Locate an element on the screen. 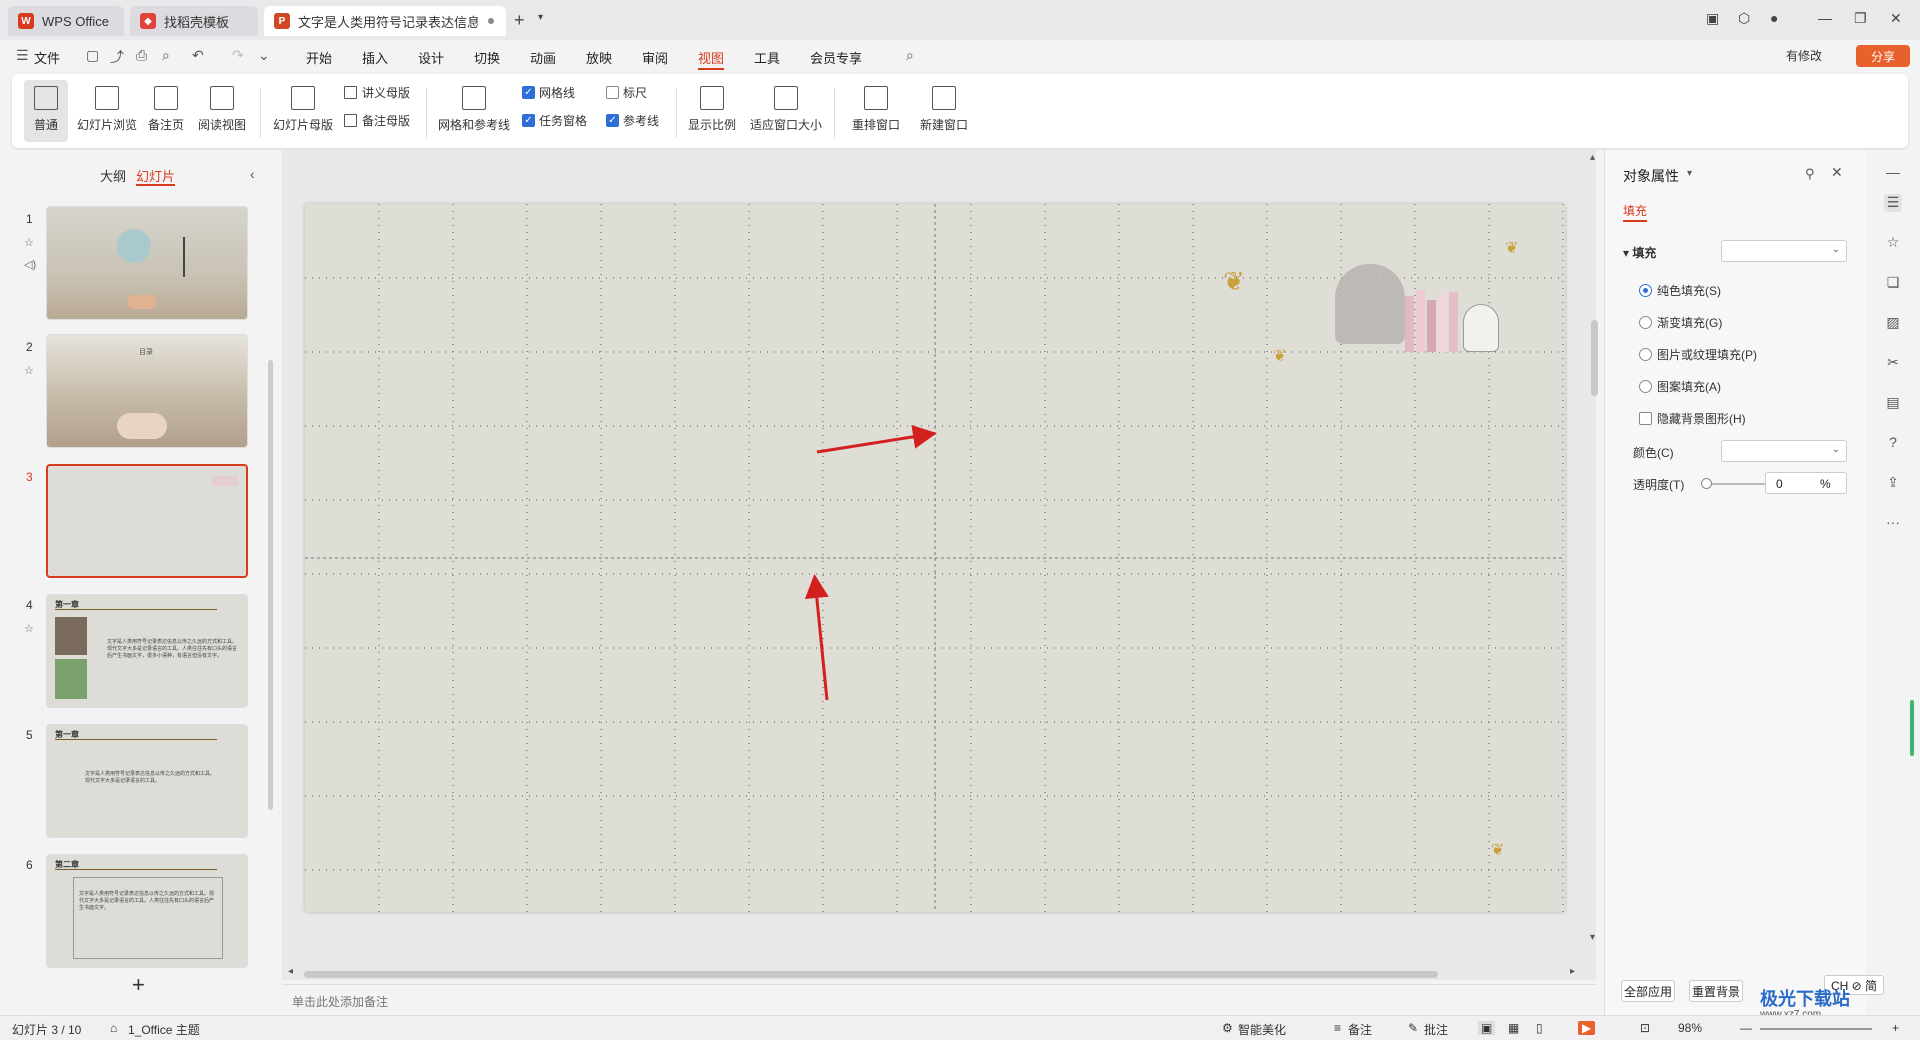  minimize-icon: — is located at coordinates (1825, 18).